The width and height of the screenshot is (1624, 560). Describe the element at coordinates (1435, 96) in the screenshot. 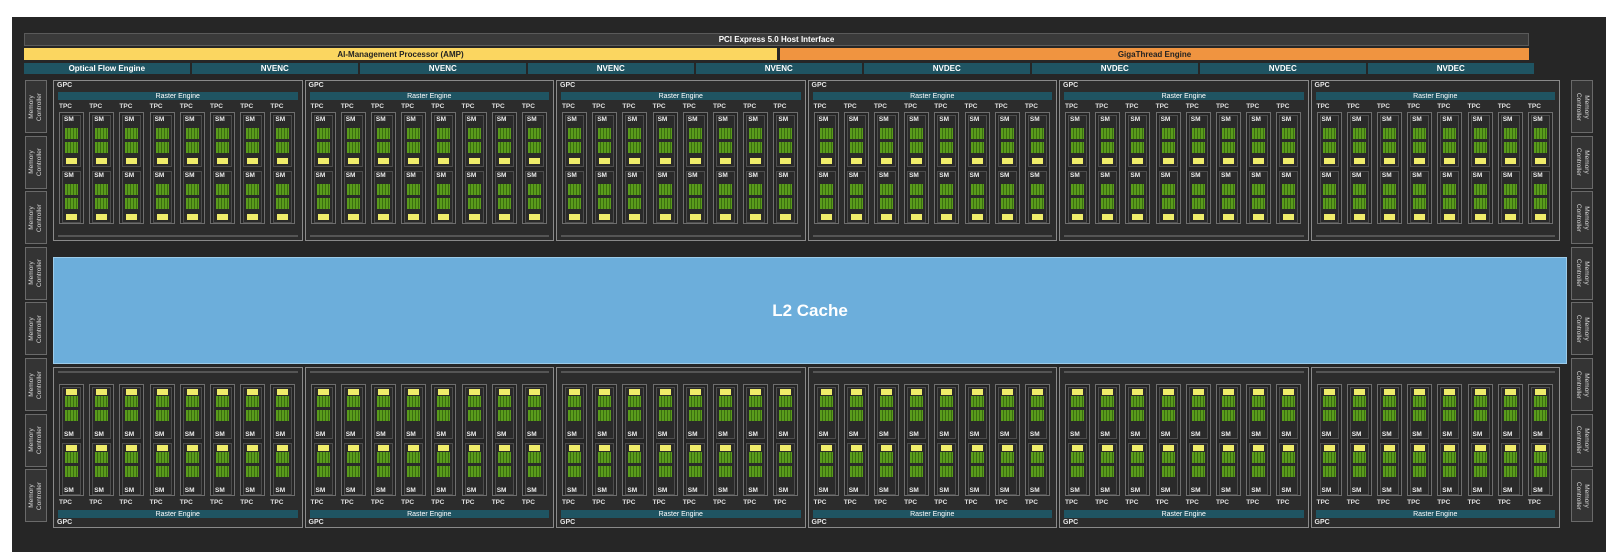

I see `raster-engine: Raster Engine` at that location.